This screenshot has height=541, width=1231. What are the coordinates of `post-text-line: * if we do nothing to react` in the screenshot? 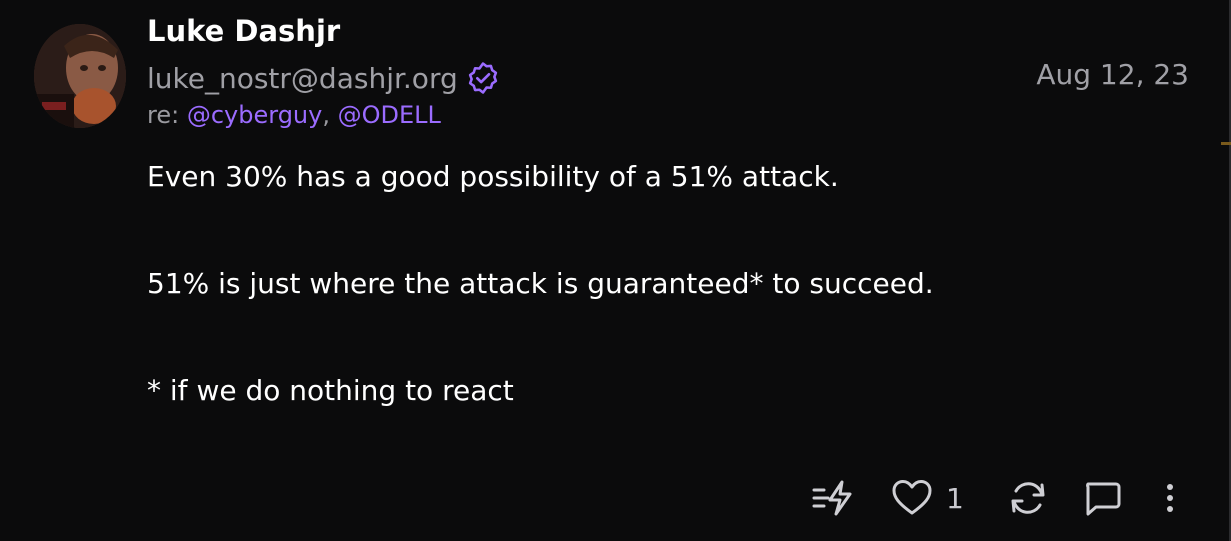 It's located at (330, 390).